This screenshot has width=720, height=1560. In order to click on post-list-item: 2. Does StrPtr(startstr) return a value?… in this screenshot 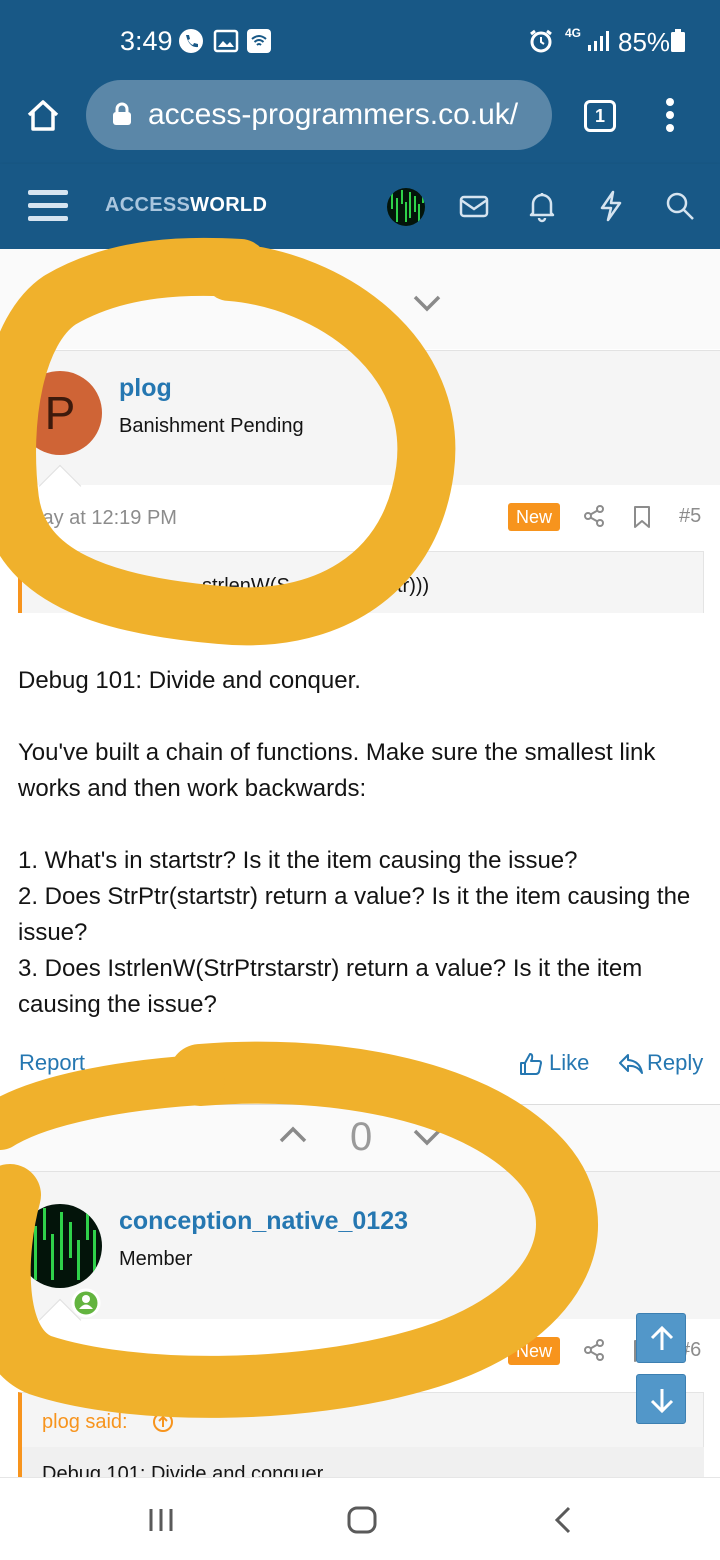, I will do `click(354, 914)`.